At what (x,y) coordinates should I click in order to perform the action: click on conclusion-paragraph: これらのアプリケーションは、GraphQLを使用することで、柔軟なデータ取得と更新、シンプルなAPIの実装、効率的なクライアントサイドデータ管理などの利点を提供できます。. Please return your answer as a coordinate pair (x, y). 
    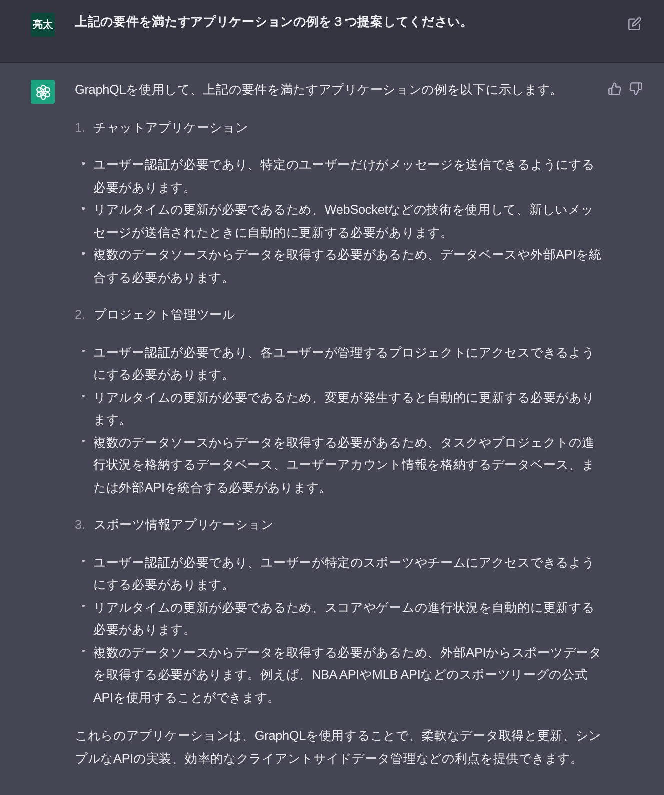
    Looking at the image, I should click on (339, 748).